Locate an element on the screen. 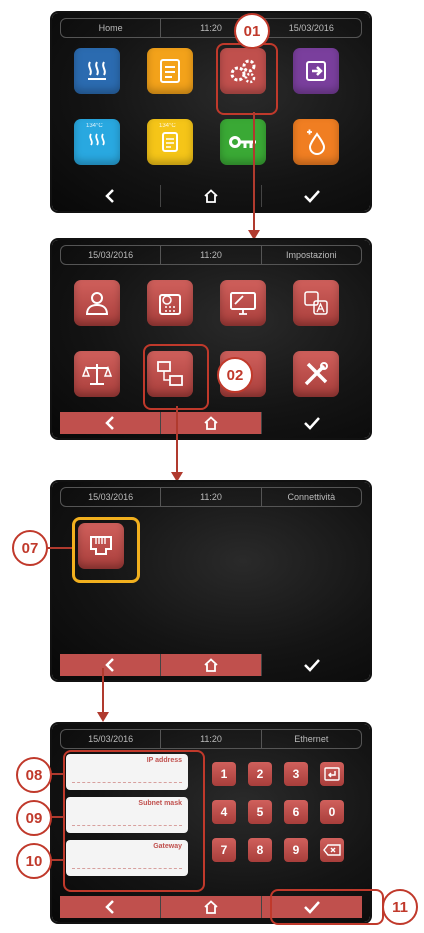  display-tile is located at coordinates (243, 303).